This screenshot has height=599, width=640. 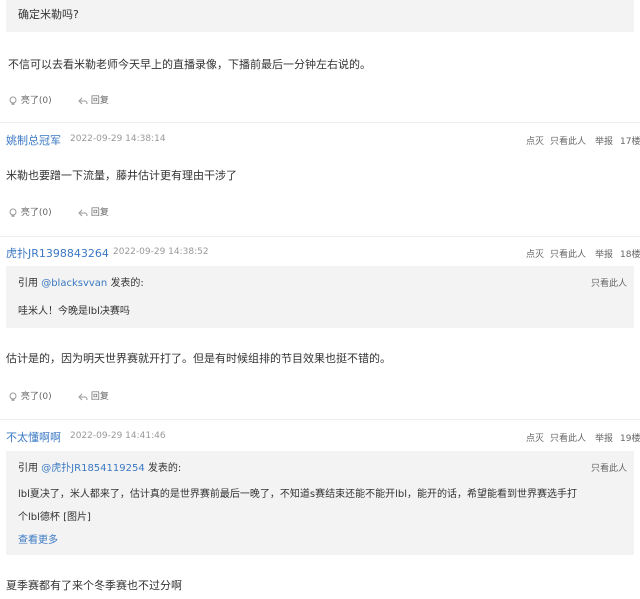 What do you see at coordinates (320, 297) in the screenshot?
I see `quote-block: 引用 @blacksvvan 发表的: 只看此人 哇米人！今晚是lbl决赛吗` at bounding box center [320, 297].